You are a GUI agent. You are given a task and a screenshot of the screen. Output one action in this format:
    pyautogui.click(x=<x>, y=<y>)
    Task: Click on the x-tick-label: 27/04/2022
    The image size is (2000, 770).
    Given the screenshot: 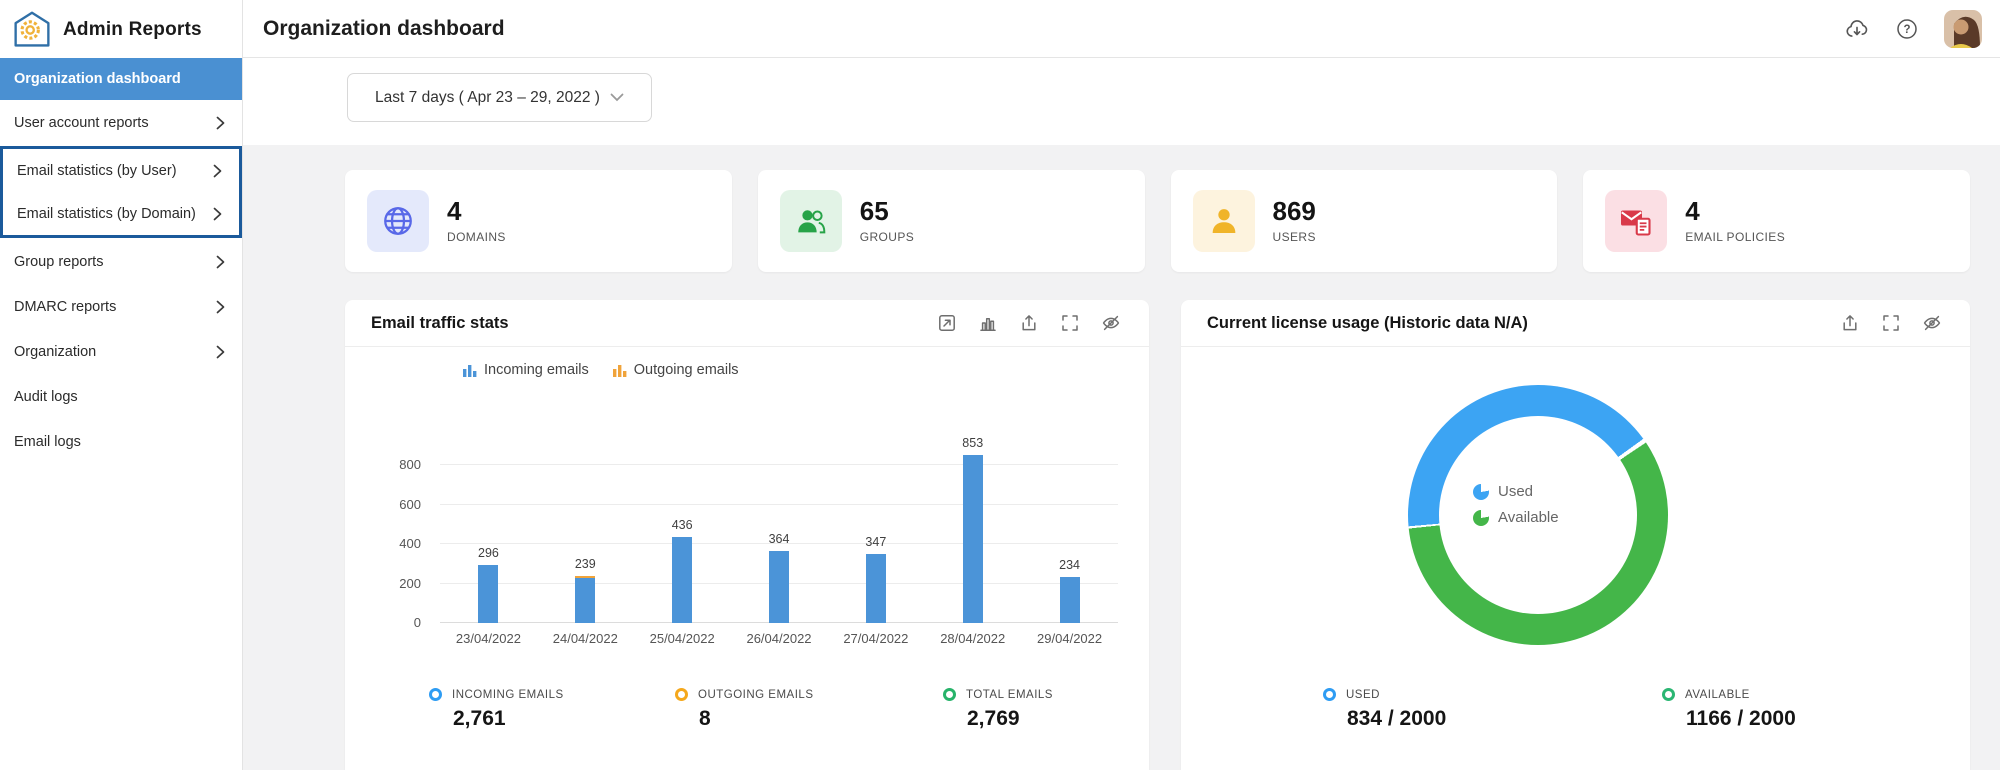 What is the action you would take?
    pyautogui.click(x=876, y=638)
    